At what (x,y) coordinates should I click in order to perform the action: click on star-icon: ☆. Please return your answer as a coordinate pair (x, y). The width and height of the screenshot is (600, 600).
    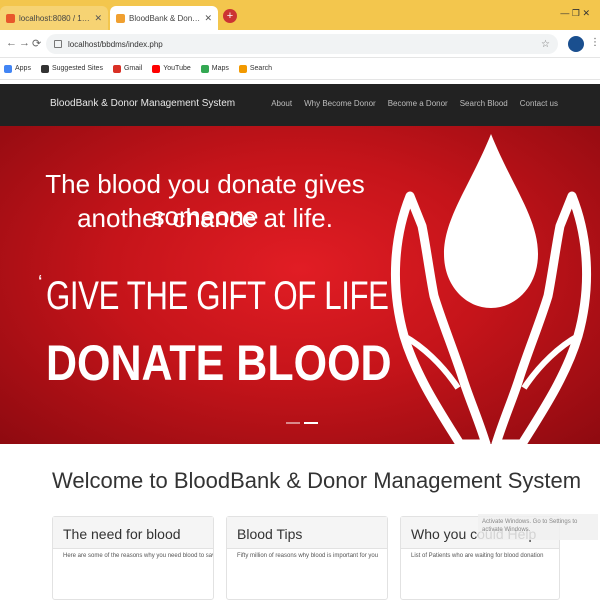
    Looking at the image, I should click on (545, 44).